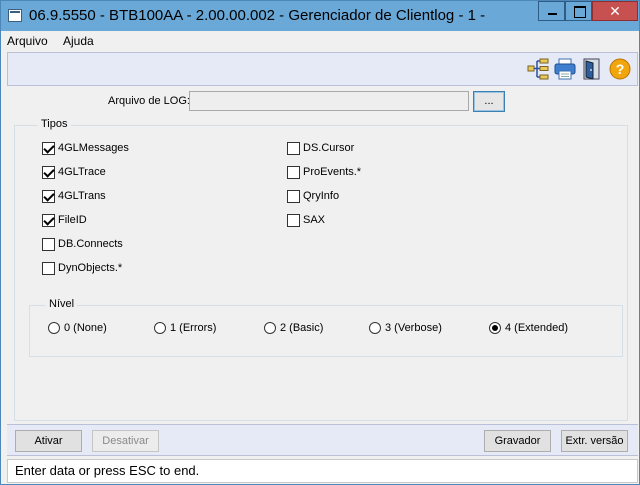 The width and height of the screenshot is (640, 485). Describe the element at coordinates (193, 328) in the screenshot. I see `radio-label: 1 (Errors)` at that location.